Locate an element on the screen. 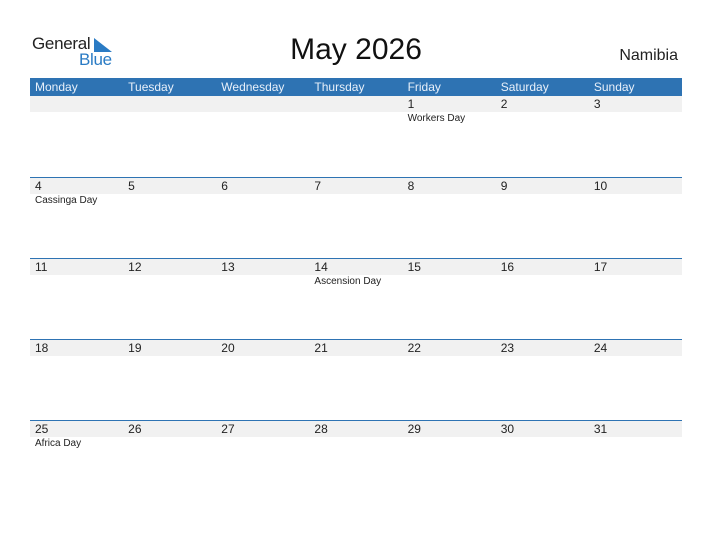 The width and height of the screenshot is (712, 550). country-label: Namibia is located at coordinates (648, 55).